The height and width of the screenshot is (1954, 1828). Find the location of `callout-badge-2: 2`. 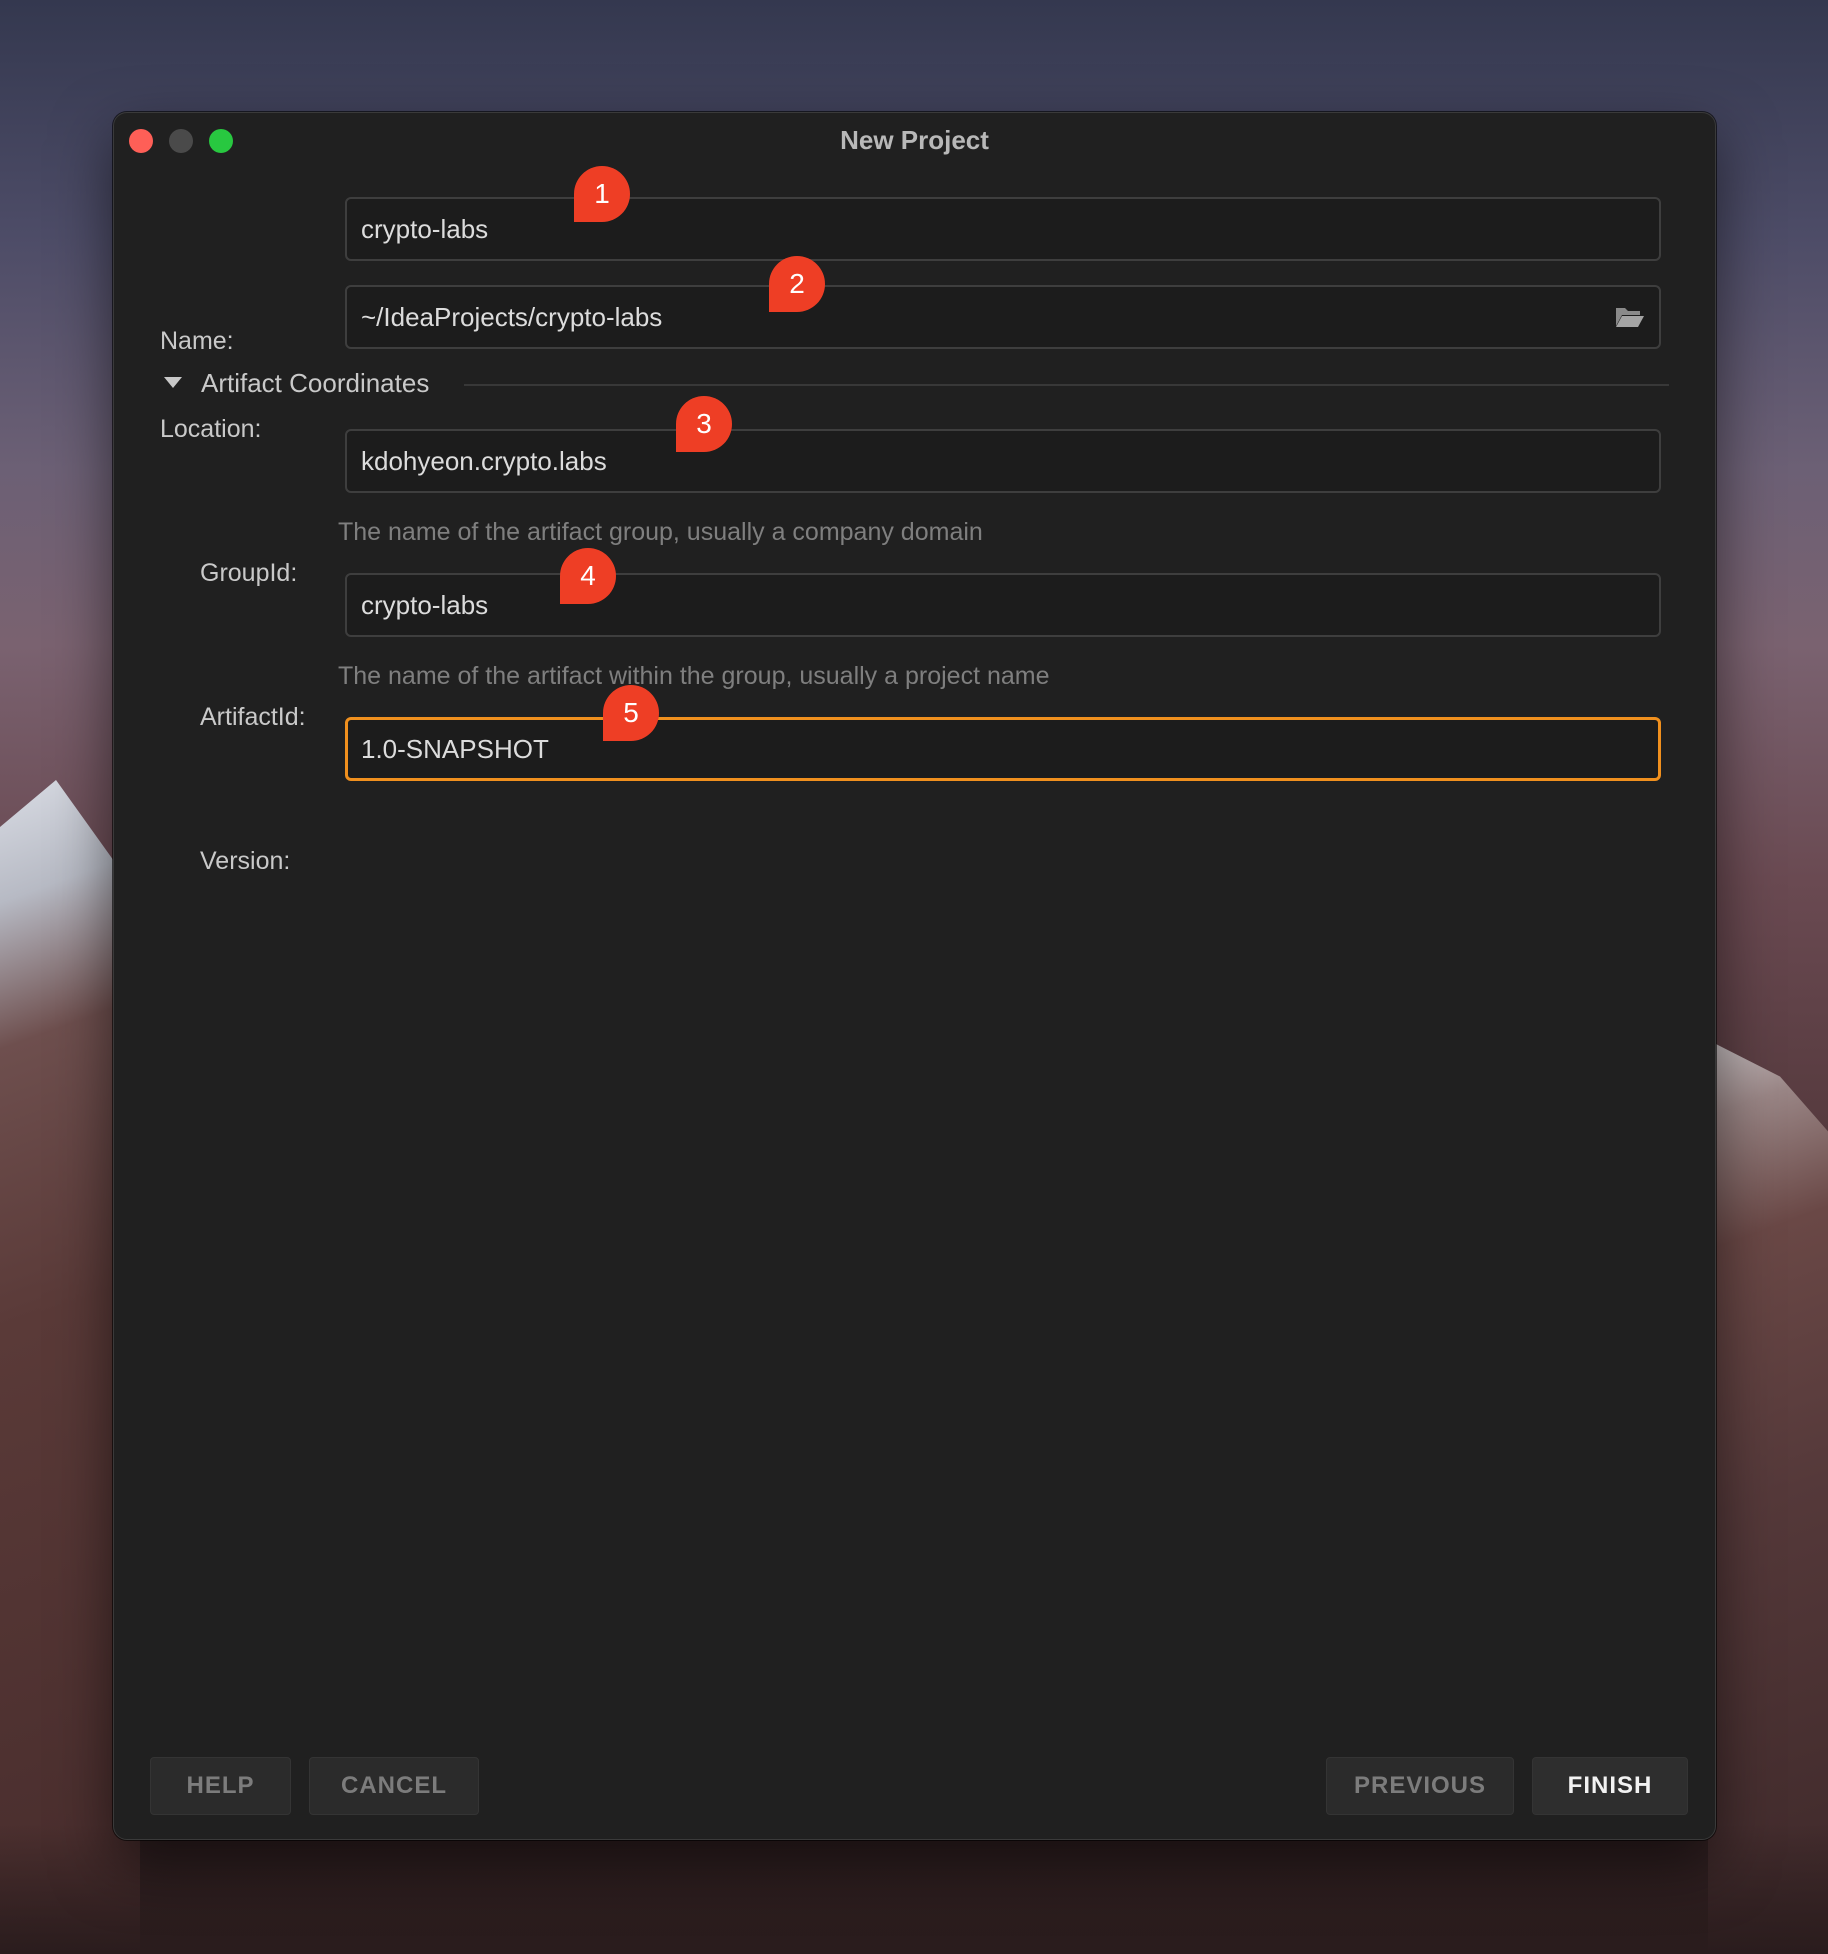

callout-badge-2: 2 is located at coordinates (797, 284).